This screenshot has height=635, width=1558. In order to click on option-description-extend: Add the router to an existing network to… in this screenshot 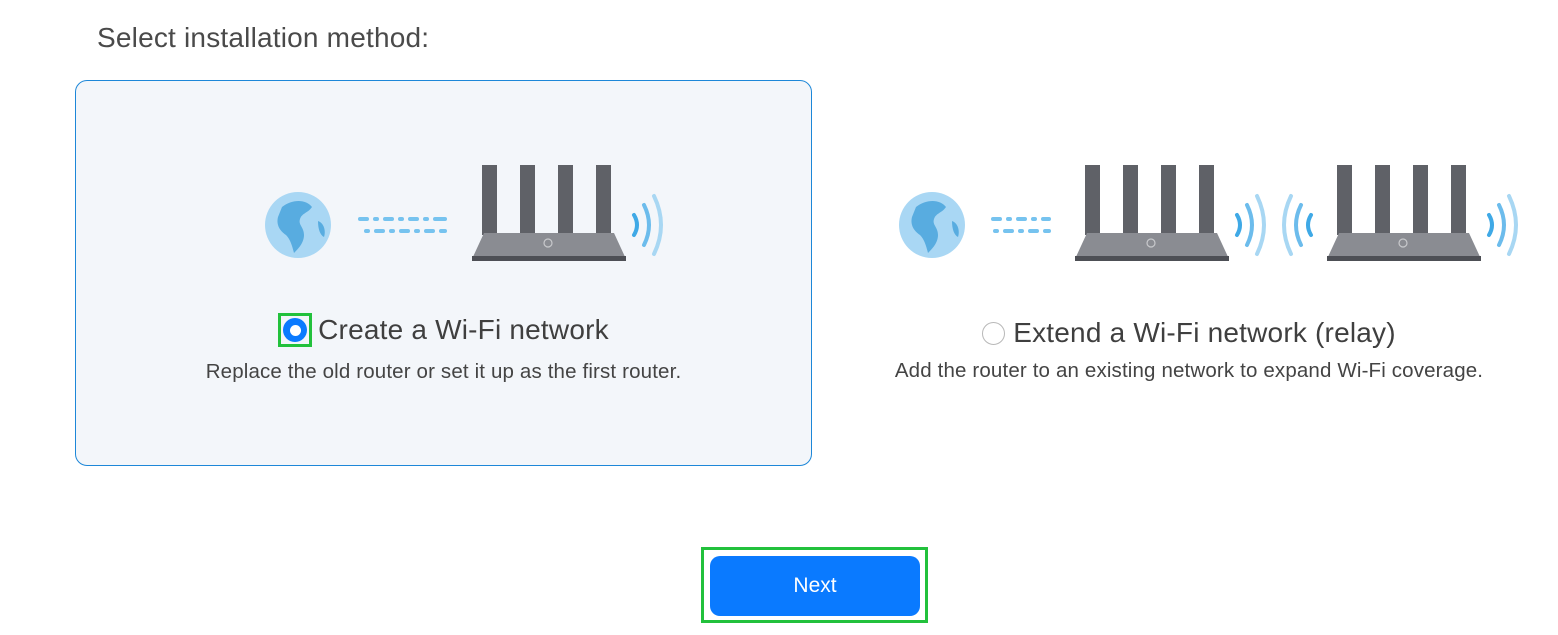, I will do `click(1189, 370)`.